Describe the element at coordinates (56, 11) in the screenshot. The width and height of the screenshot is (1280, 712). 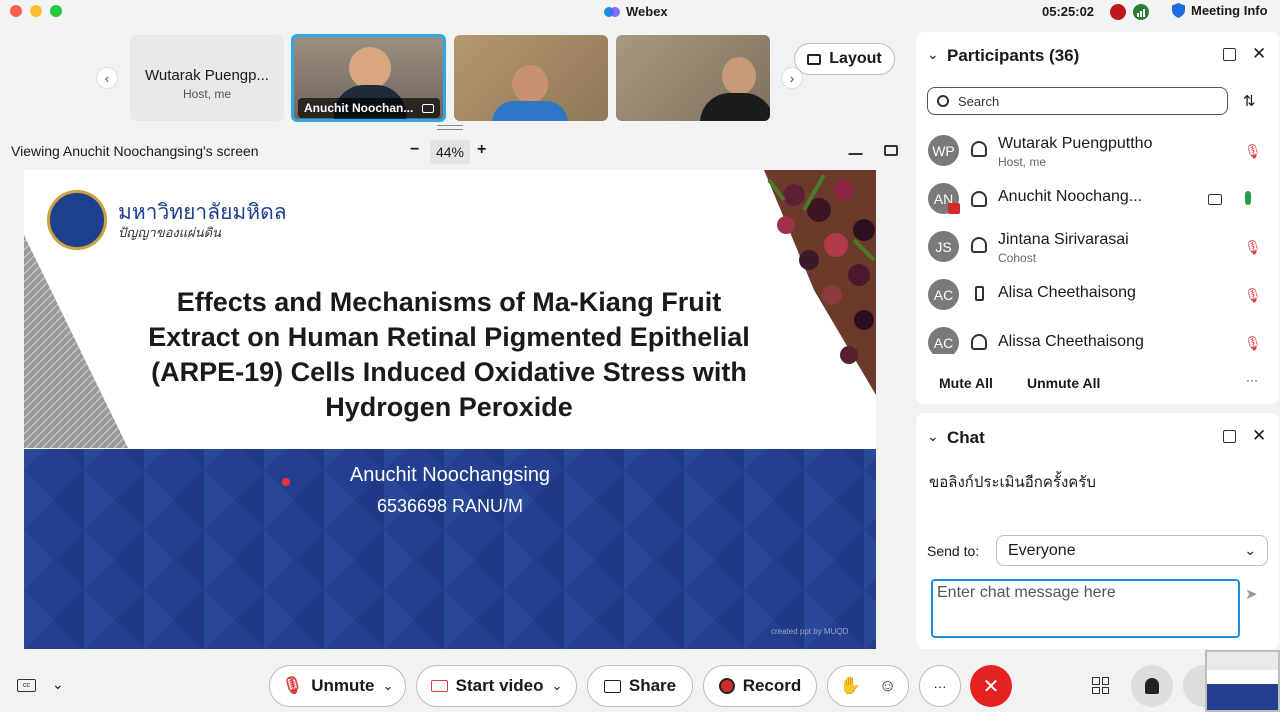
I see `zoom-window-button` at that location.